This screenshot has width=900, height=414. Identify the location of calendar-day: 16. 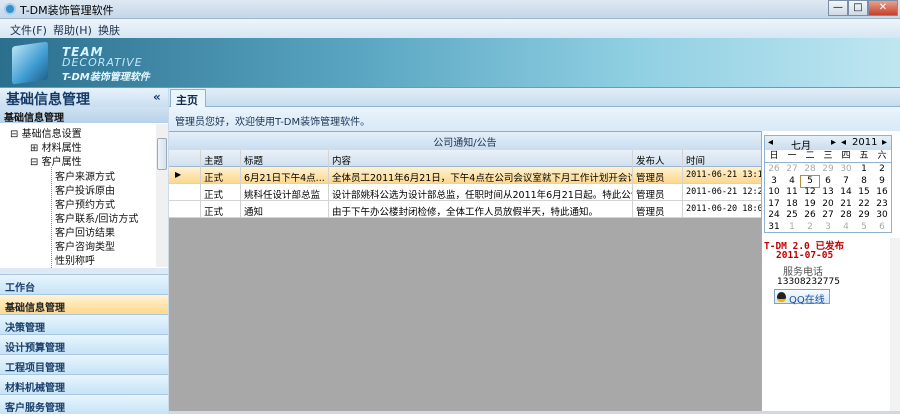
(882, 193).